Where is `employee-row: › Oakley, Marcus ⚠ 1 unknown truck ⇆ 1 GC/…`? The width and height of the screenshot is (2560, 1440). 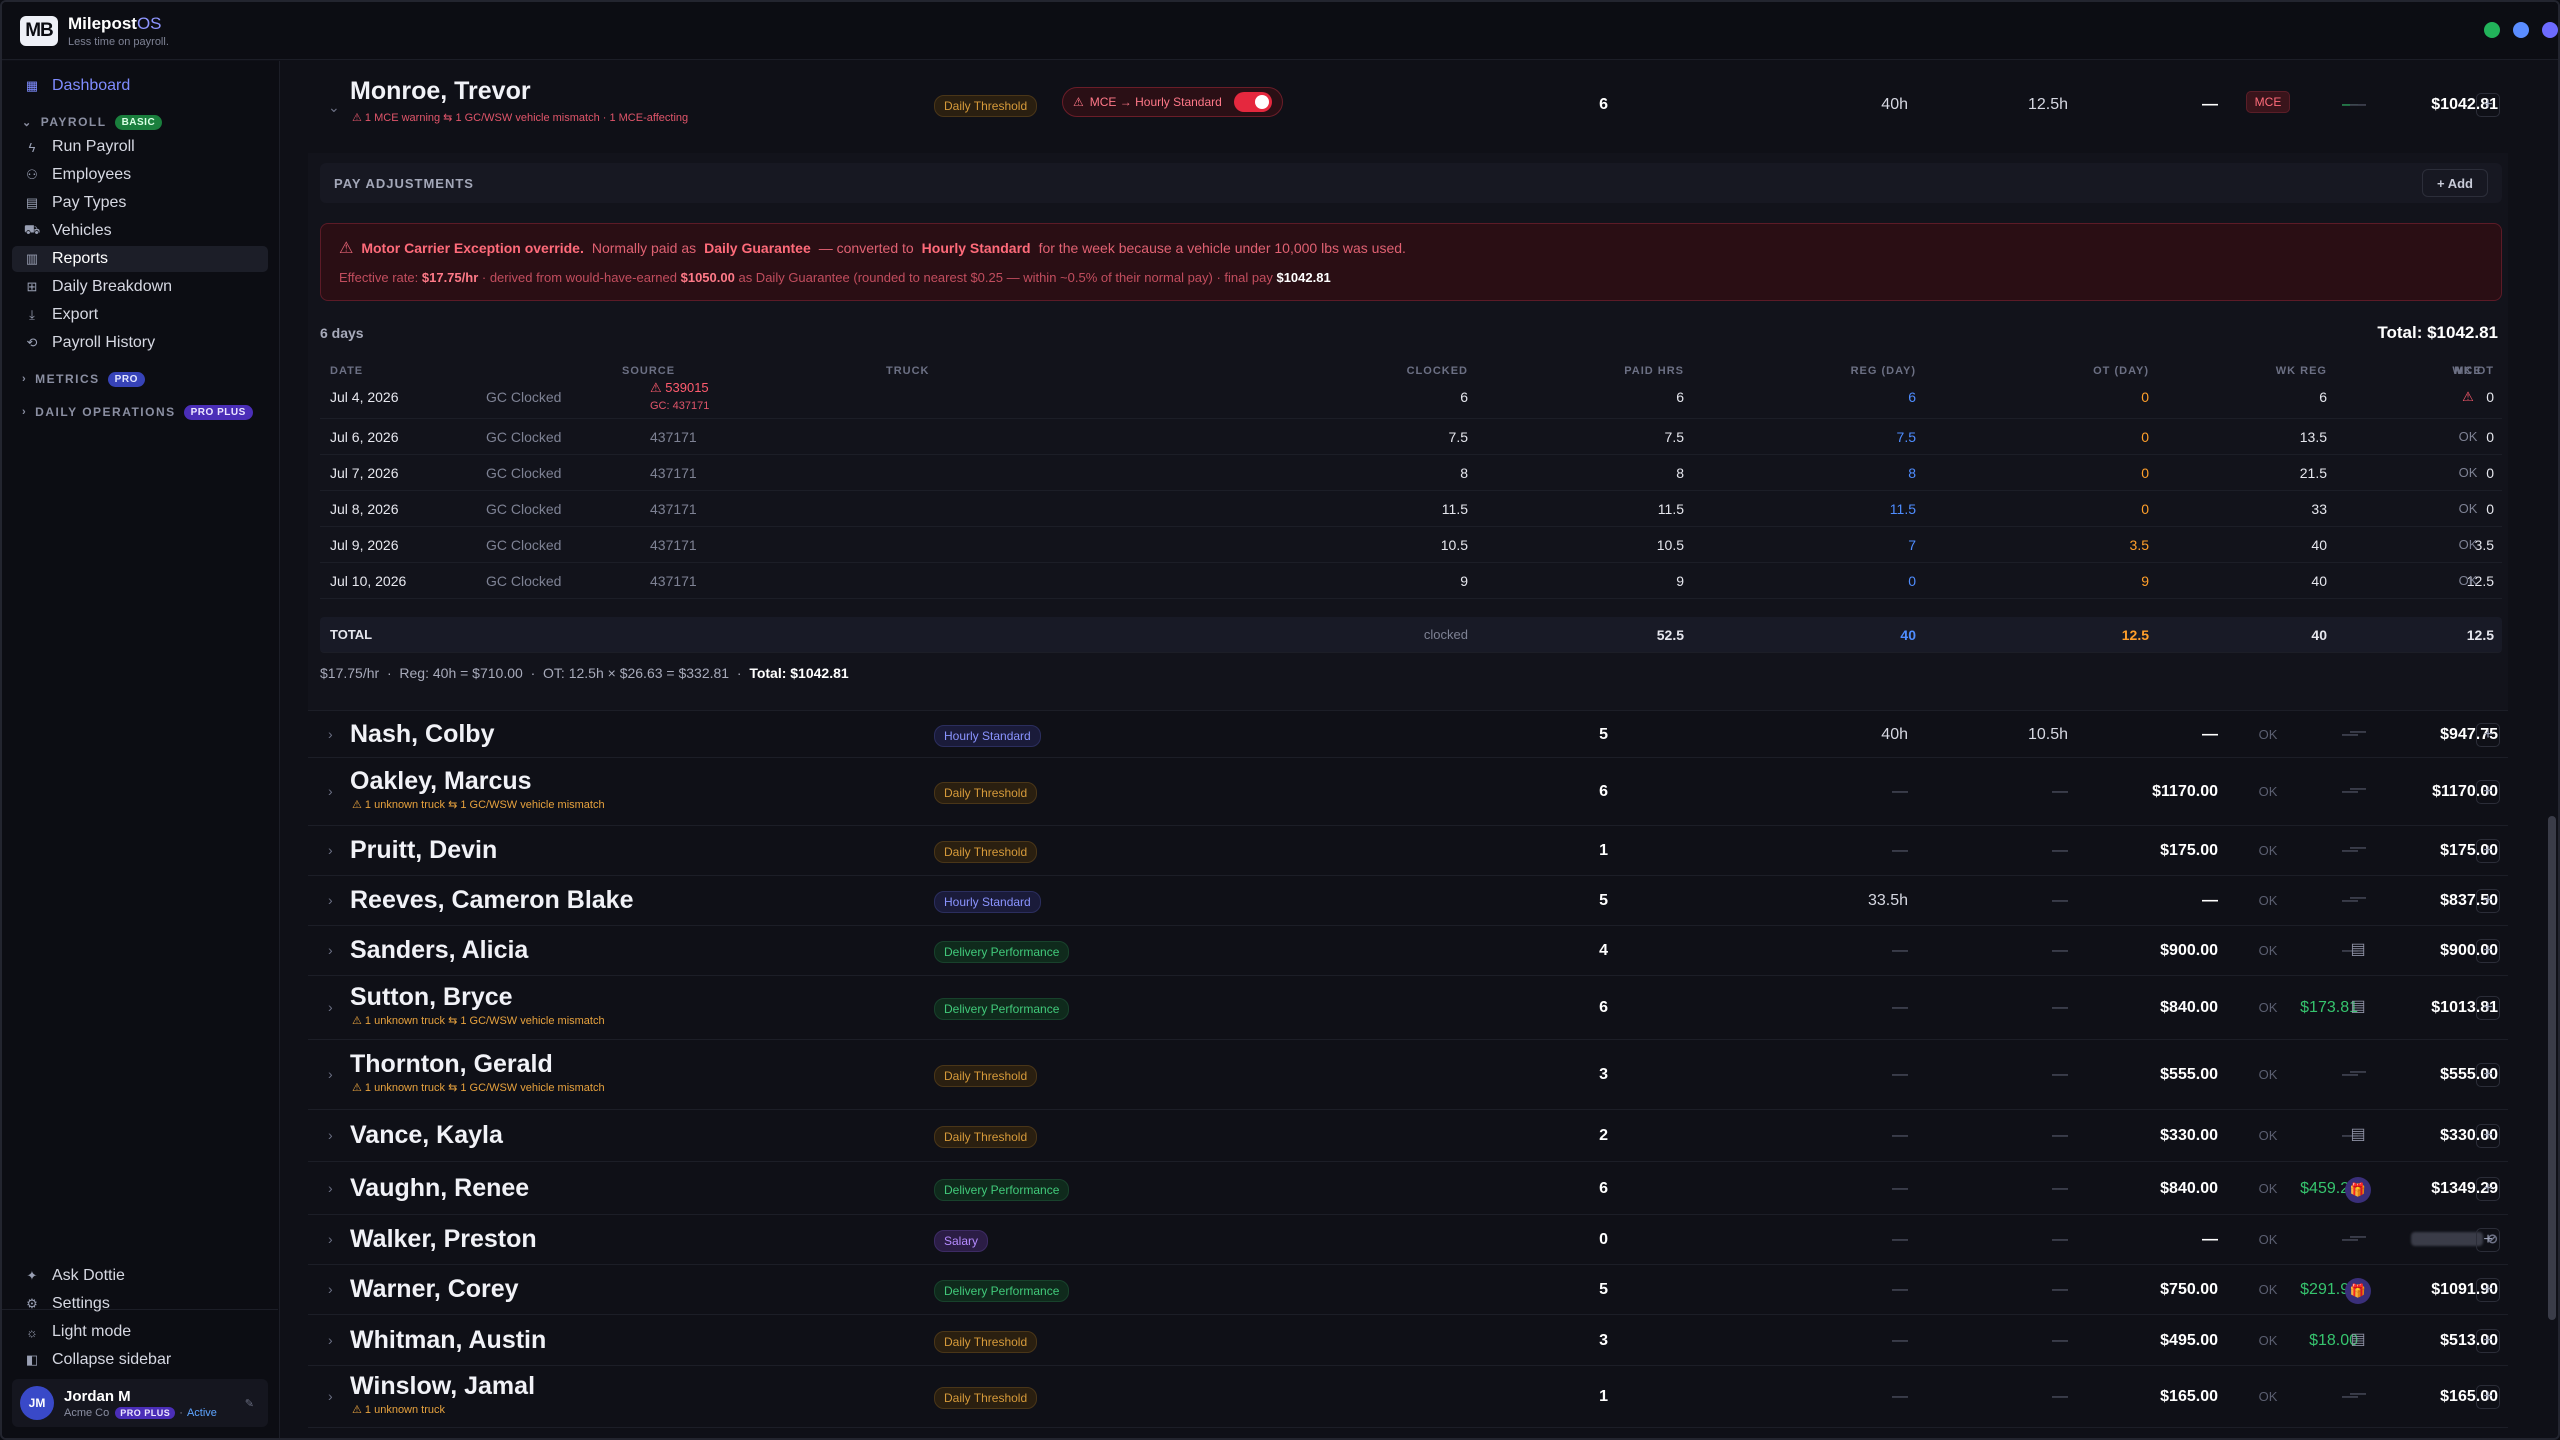 employee-row: › Oakley, Marcus ⚠ 1 unknown truck ⇆ 1 GC/… is located at coordinates (1408, 792).